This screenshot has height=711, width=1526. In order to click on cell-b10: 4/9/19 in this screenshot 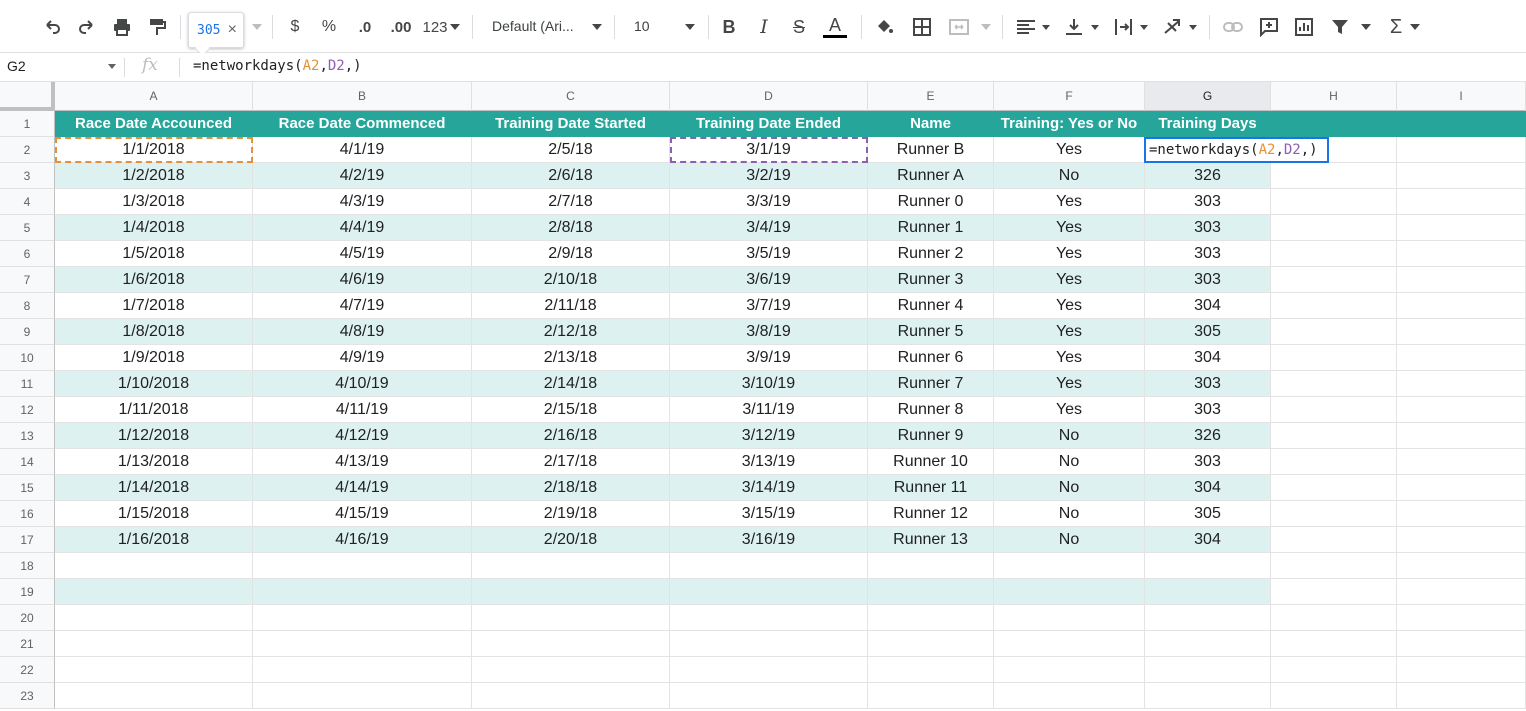, I will do `click(362, 358)`.